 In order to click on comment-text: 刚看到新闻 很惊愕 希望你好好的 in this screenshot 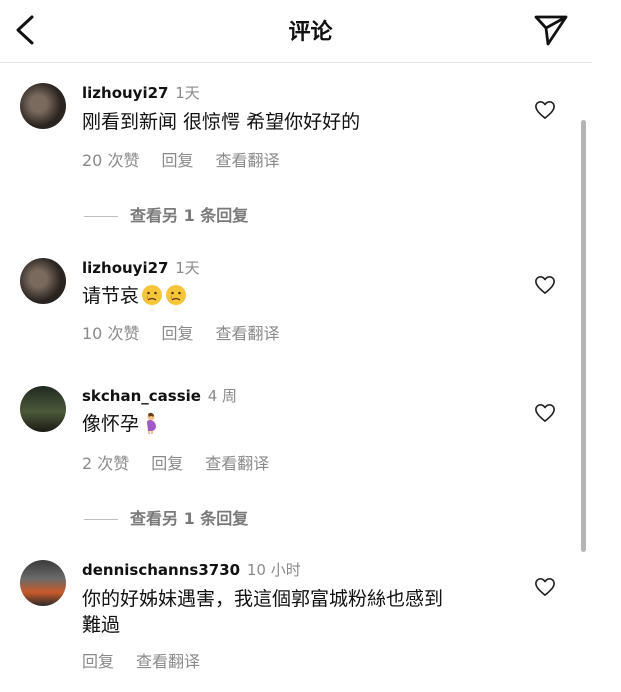, I will do `click(221, 122)`.